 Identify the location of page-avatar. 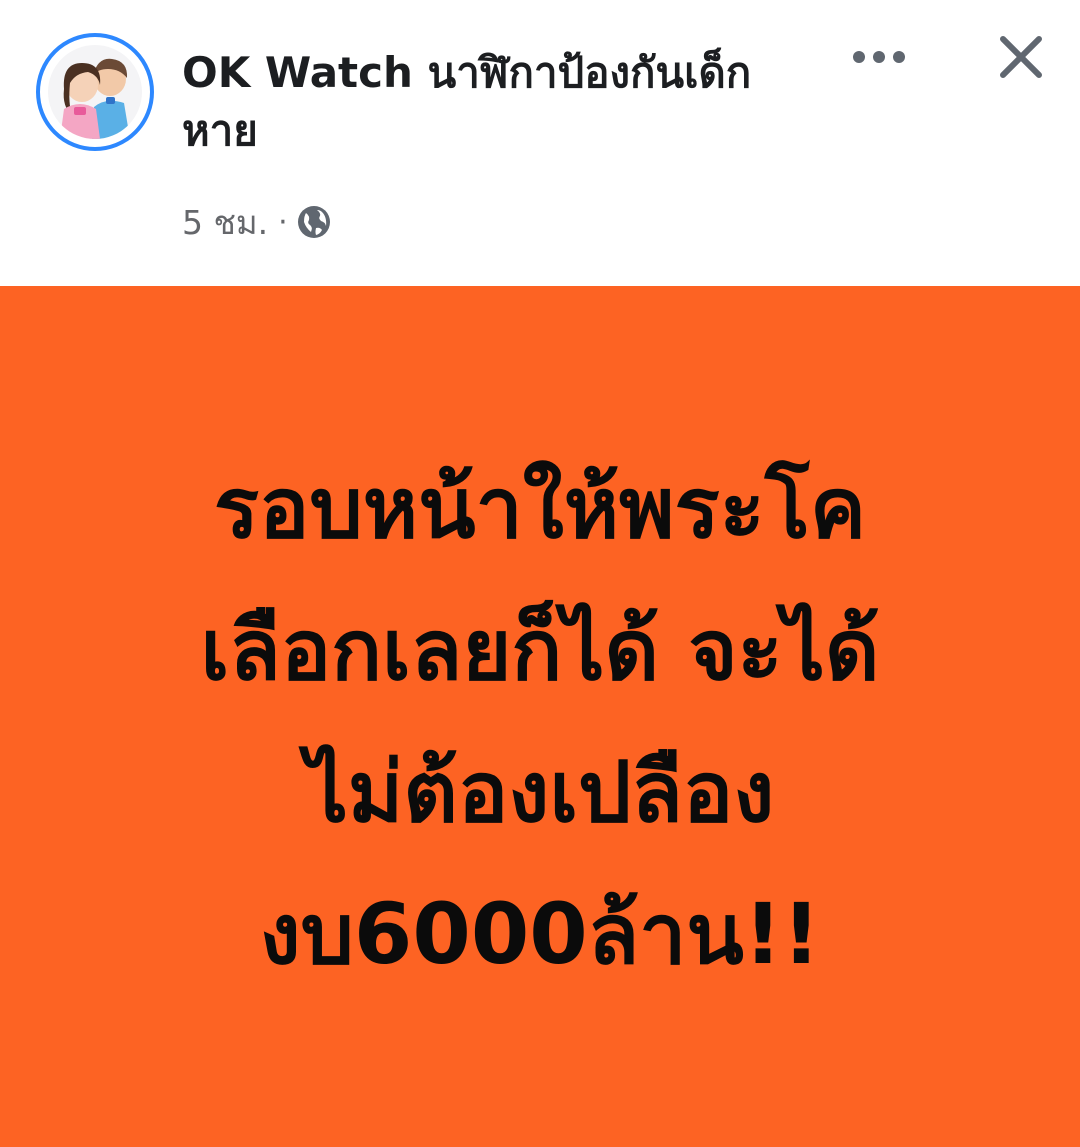
(95, 92).